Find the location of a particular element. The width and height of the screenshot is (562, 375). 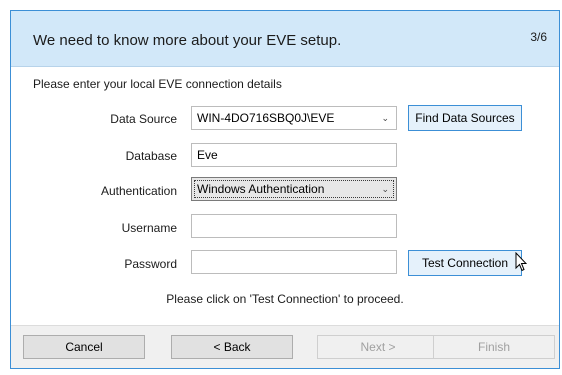

password-input is located at coordinates (294, 262).